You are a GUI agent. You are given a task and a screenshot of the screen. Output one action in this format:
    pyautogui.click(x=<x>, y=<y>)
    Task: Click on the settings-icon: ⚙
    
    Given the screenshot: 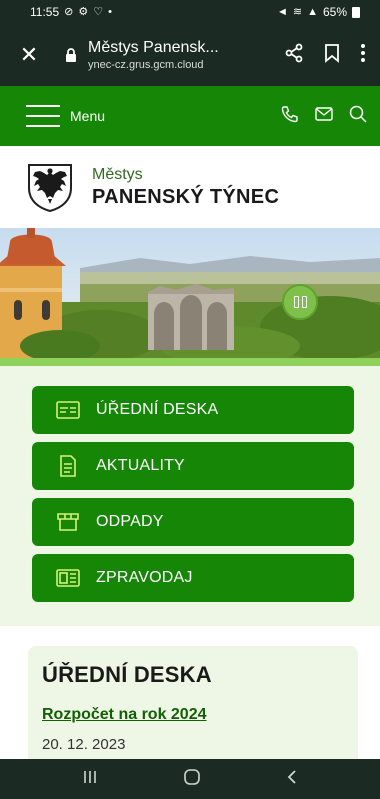 What is the action you would take?
    pyautogui.click(x=83, y=11)
    